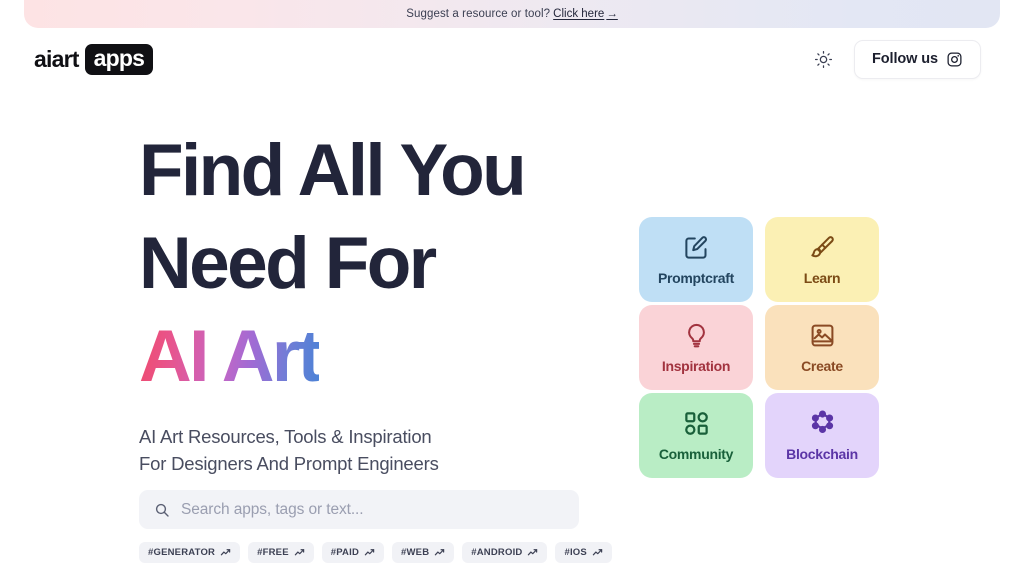 The image size is (1024, 581). Describe the element at coordinates (345, 552) in the screenshot. I see `tag-label: #PAID` at that location.